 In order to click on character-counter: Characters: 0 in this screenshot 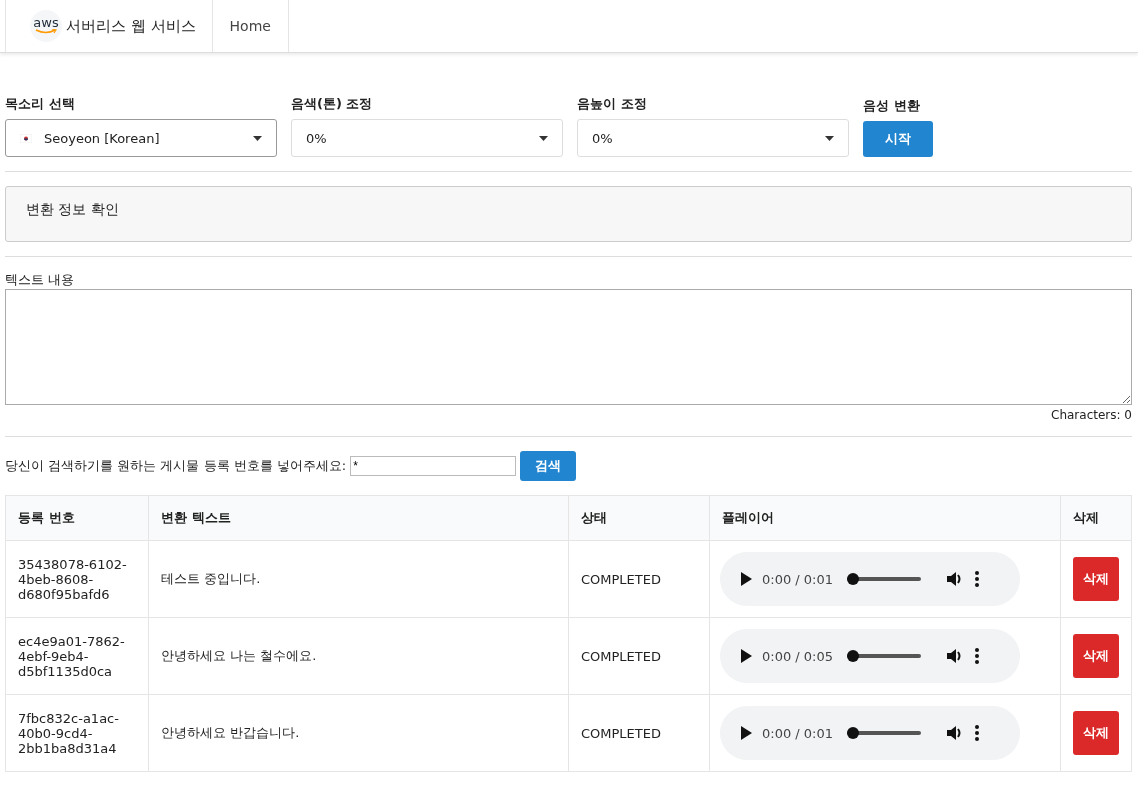, I will do `click(1091, 415)`.